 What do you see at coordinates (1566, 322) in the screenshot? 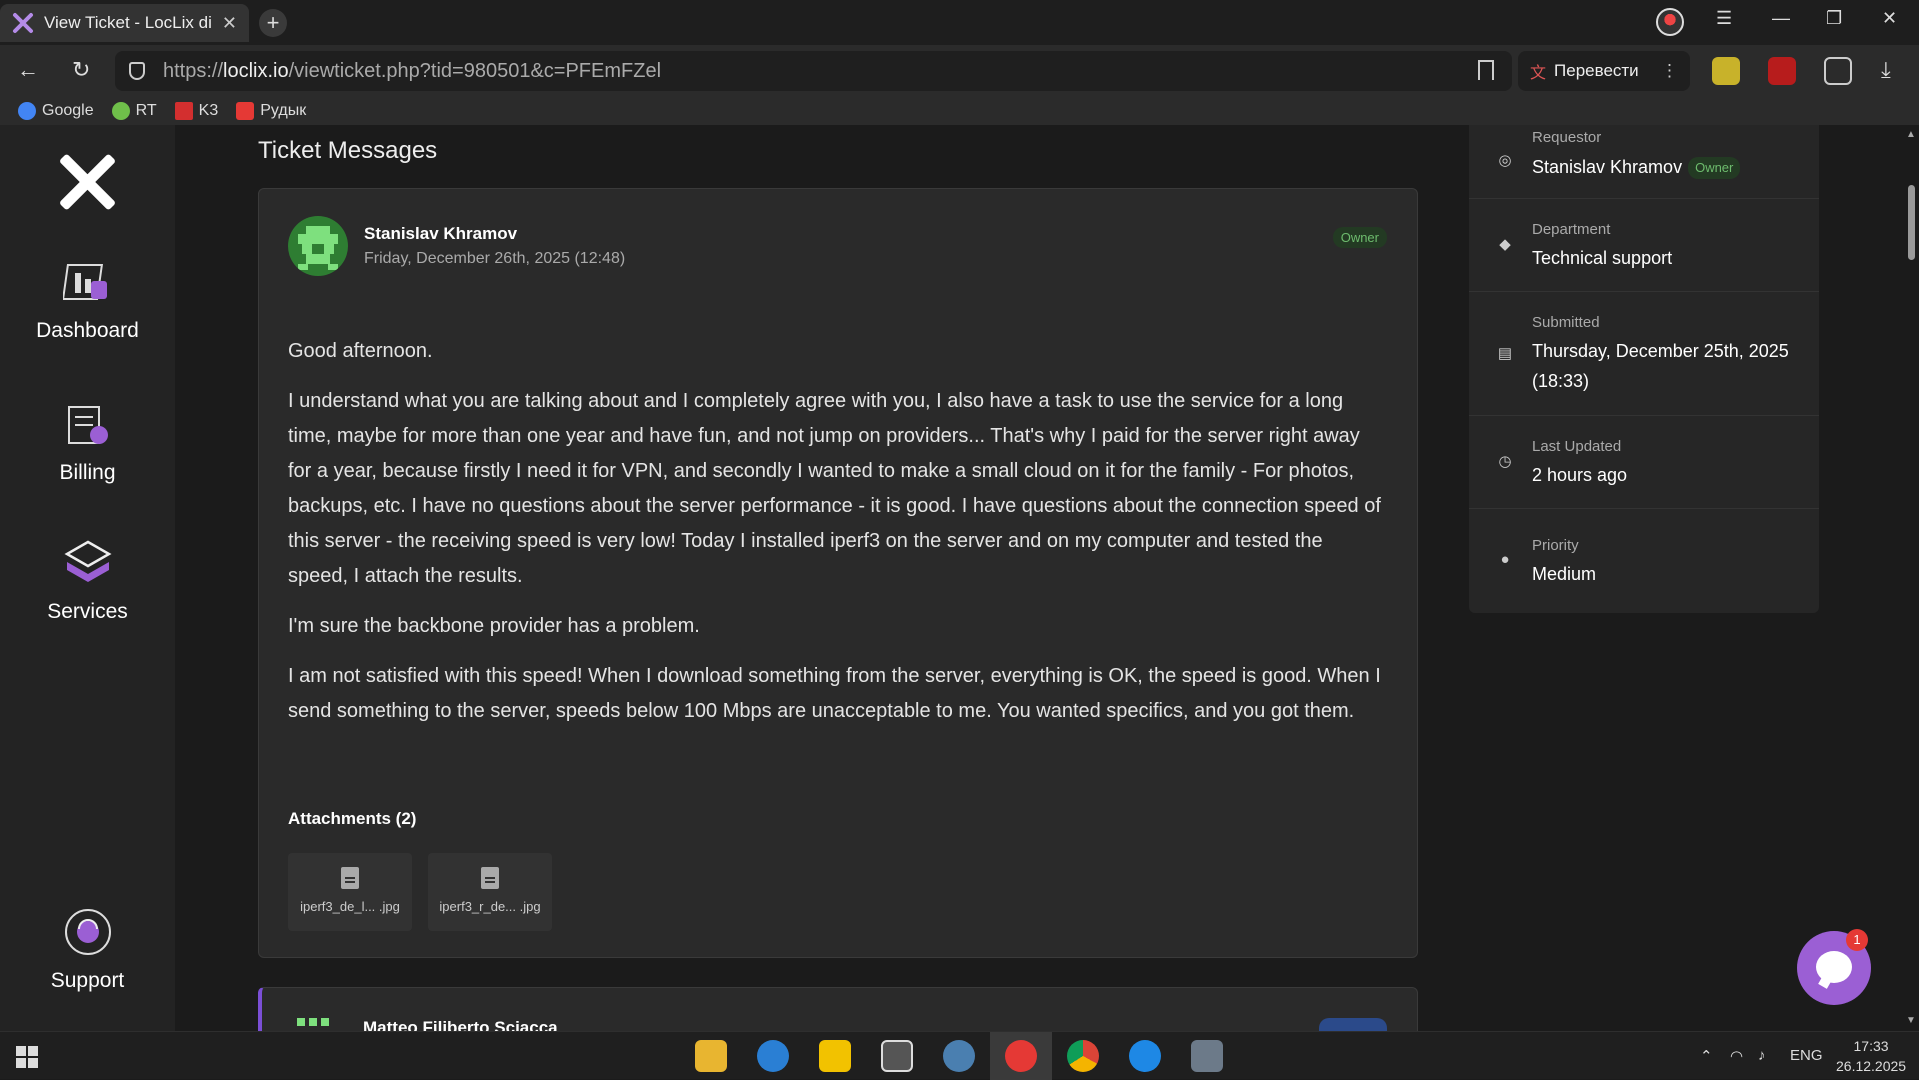
I see `info-label: Submitted` at bounding box center [1566, 322].